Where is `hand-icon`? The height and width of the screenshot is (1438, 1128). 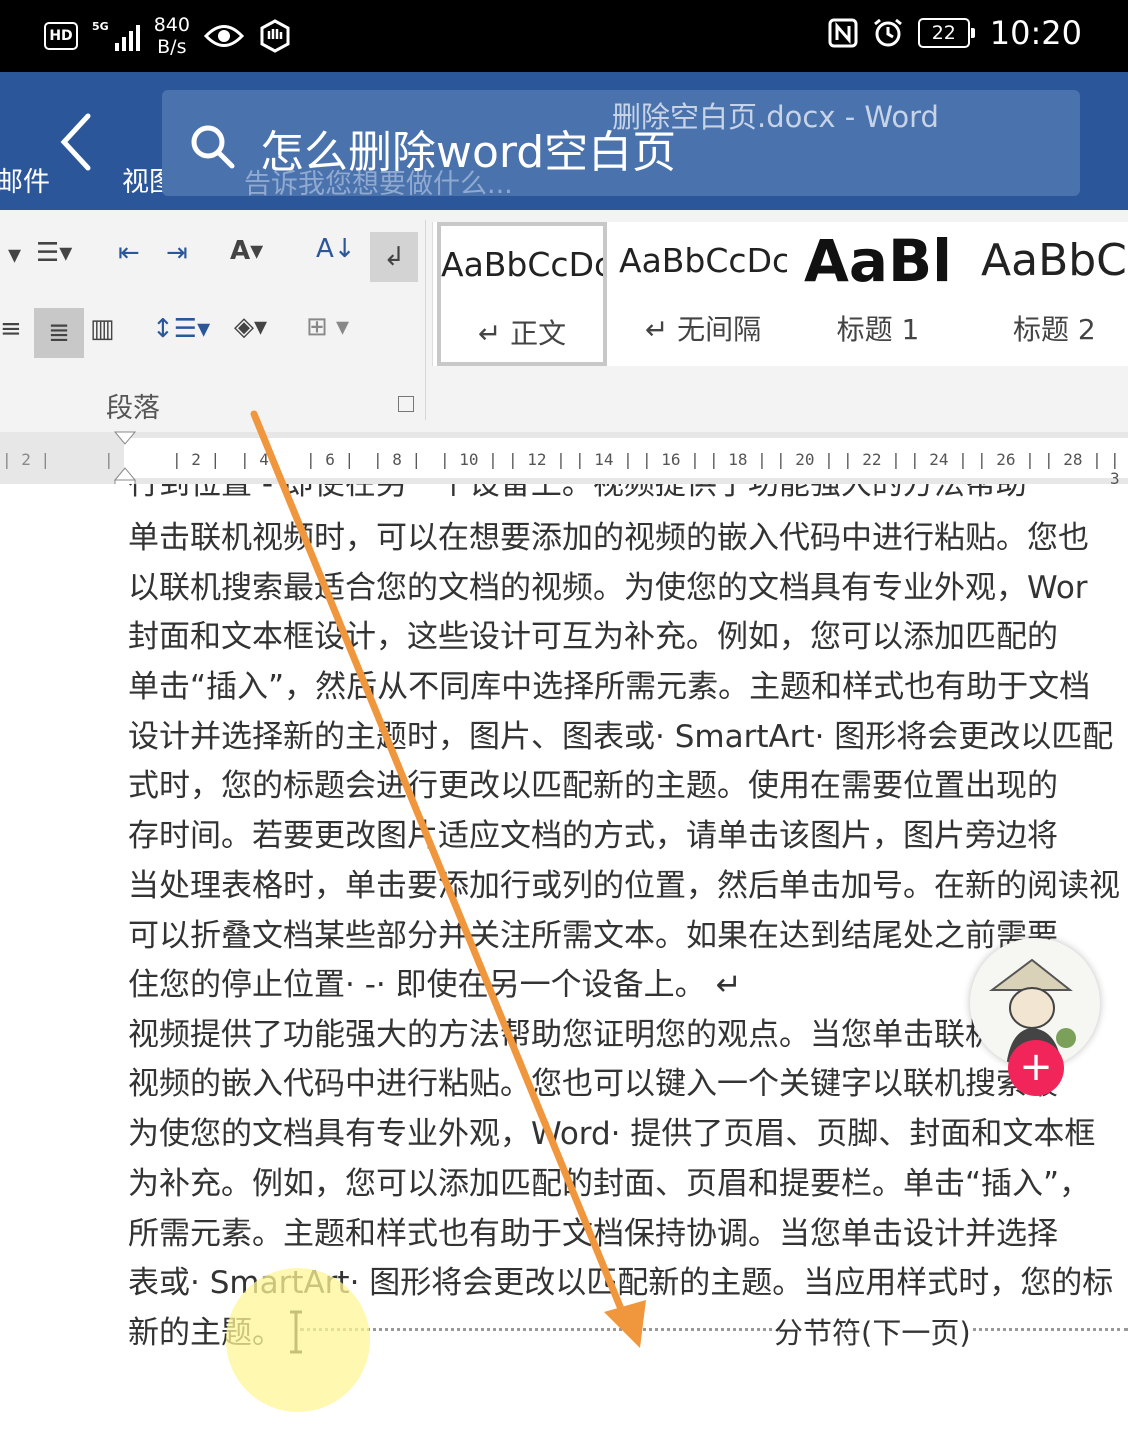 hand-icon is located at coordinates (275, 36).